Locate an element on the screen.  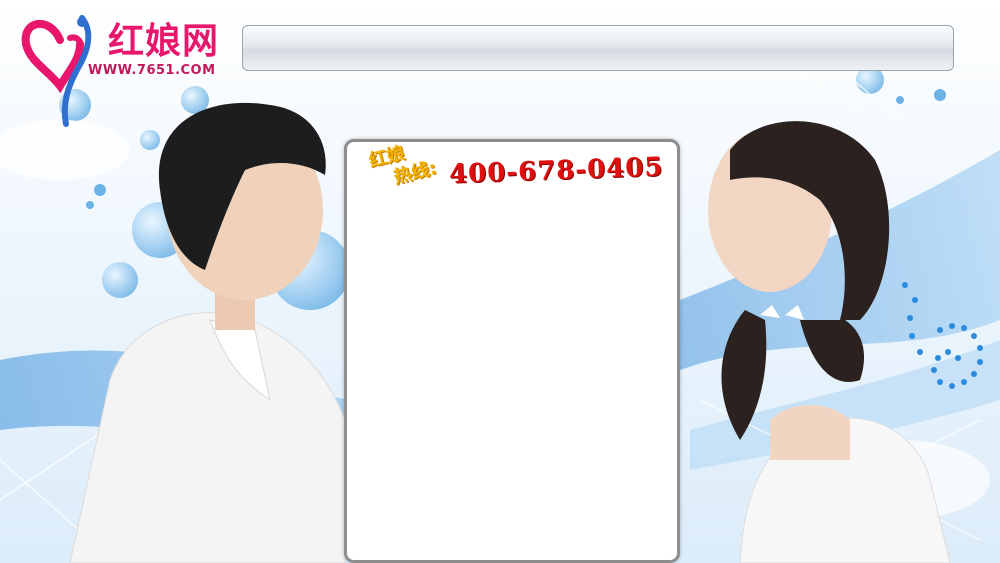
hotline-number: 400-678-0405 is located at coordinates (556, 170).